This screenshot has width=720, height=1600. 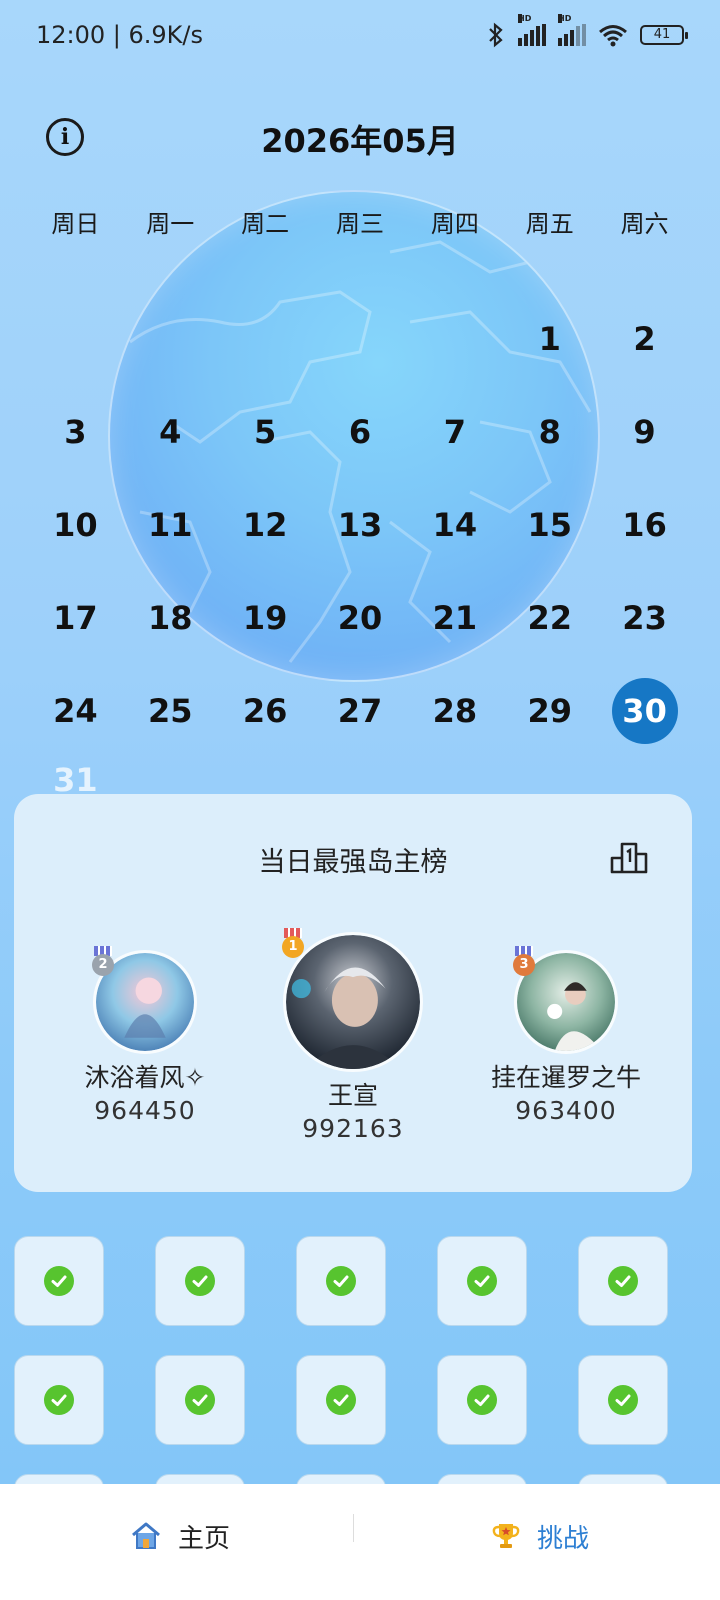 I want to click on status-icons: HD HD 41, so click(x=587, y=31).